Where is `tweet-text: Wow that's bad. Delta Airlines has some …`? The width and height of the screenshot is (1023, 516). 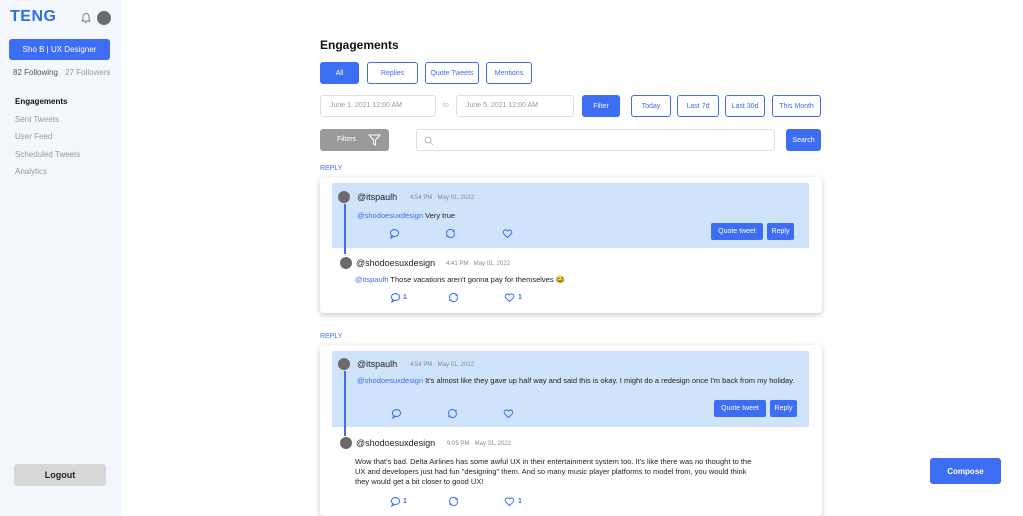 tweet-text: Wow that's bad. Delta Airlines has some … is located at coordinates (553, 471).